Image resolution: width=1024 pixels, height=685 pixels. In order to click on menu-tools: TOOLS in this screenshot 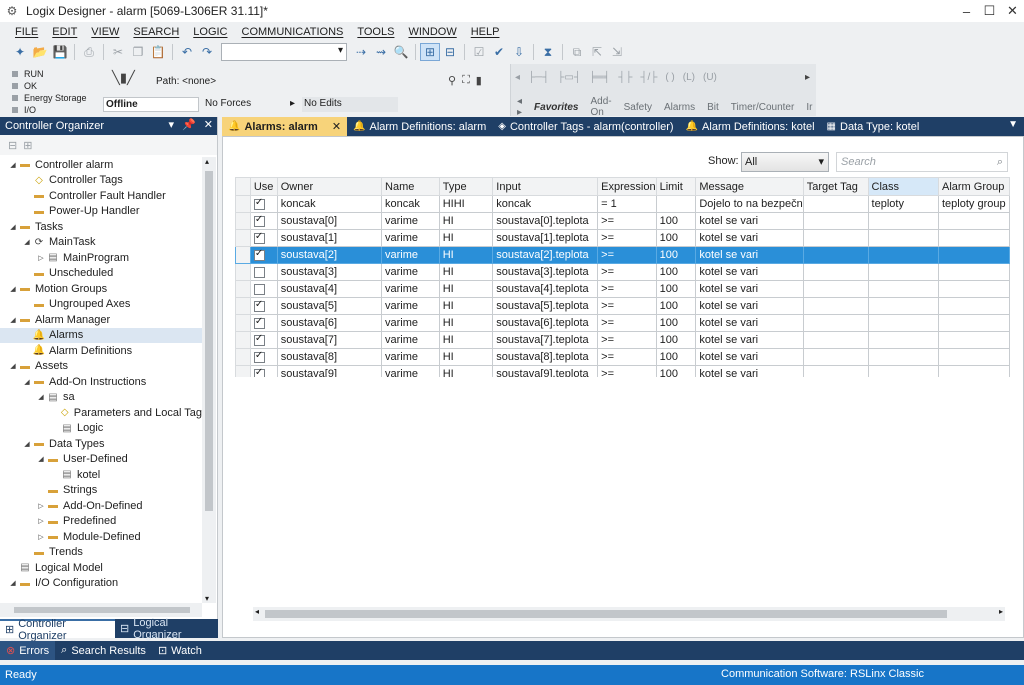, I will do `click(375, 32)`.